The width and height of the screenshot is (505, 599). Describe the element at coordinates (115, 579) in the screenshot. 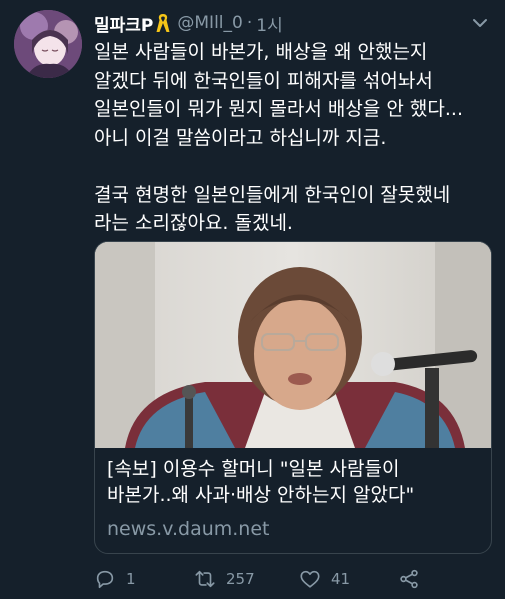

I see `reply-button: 1` at that location.